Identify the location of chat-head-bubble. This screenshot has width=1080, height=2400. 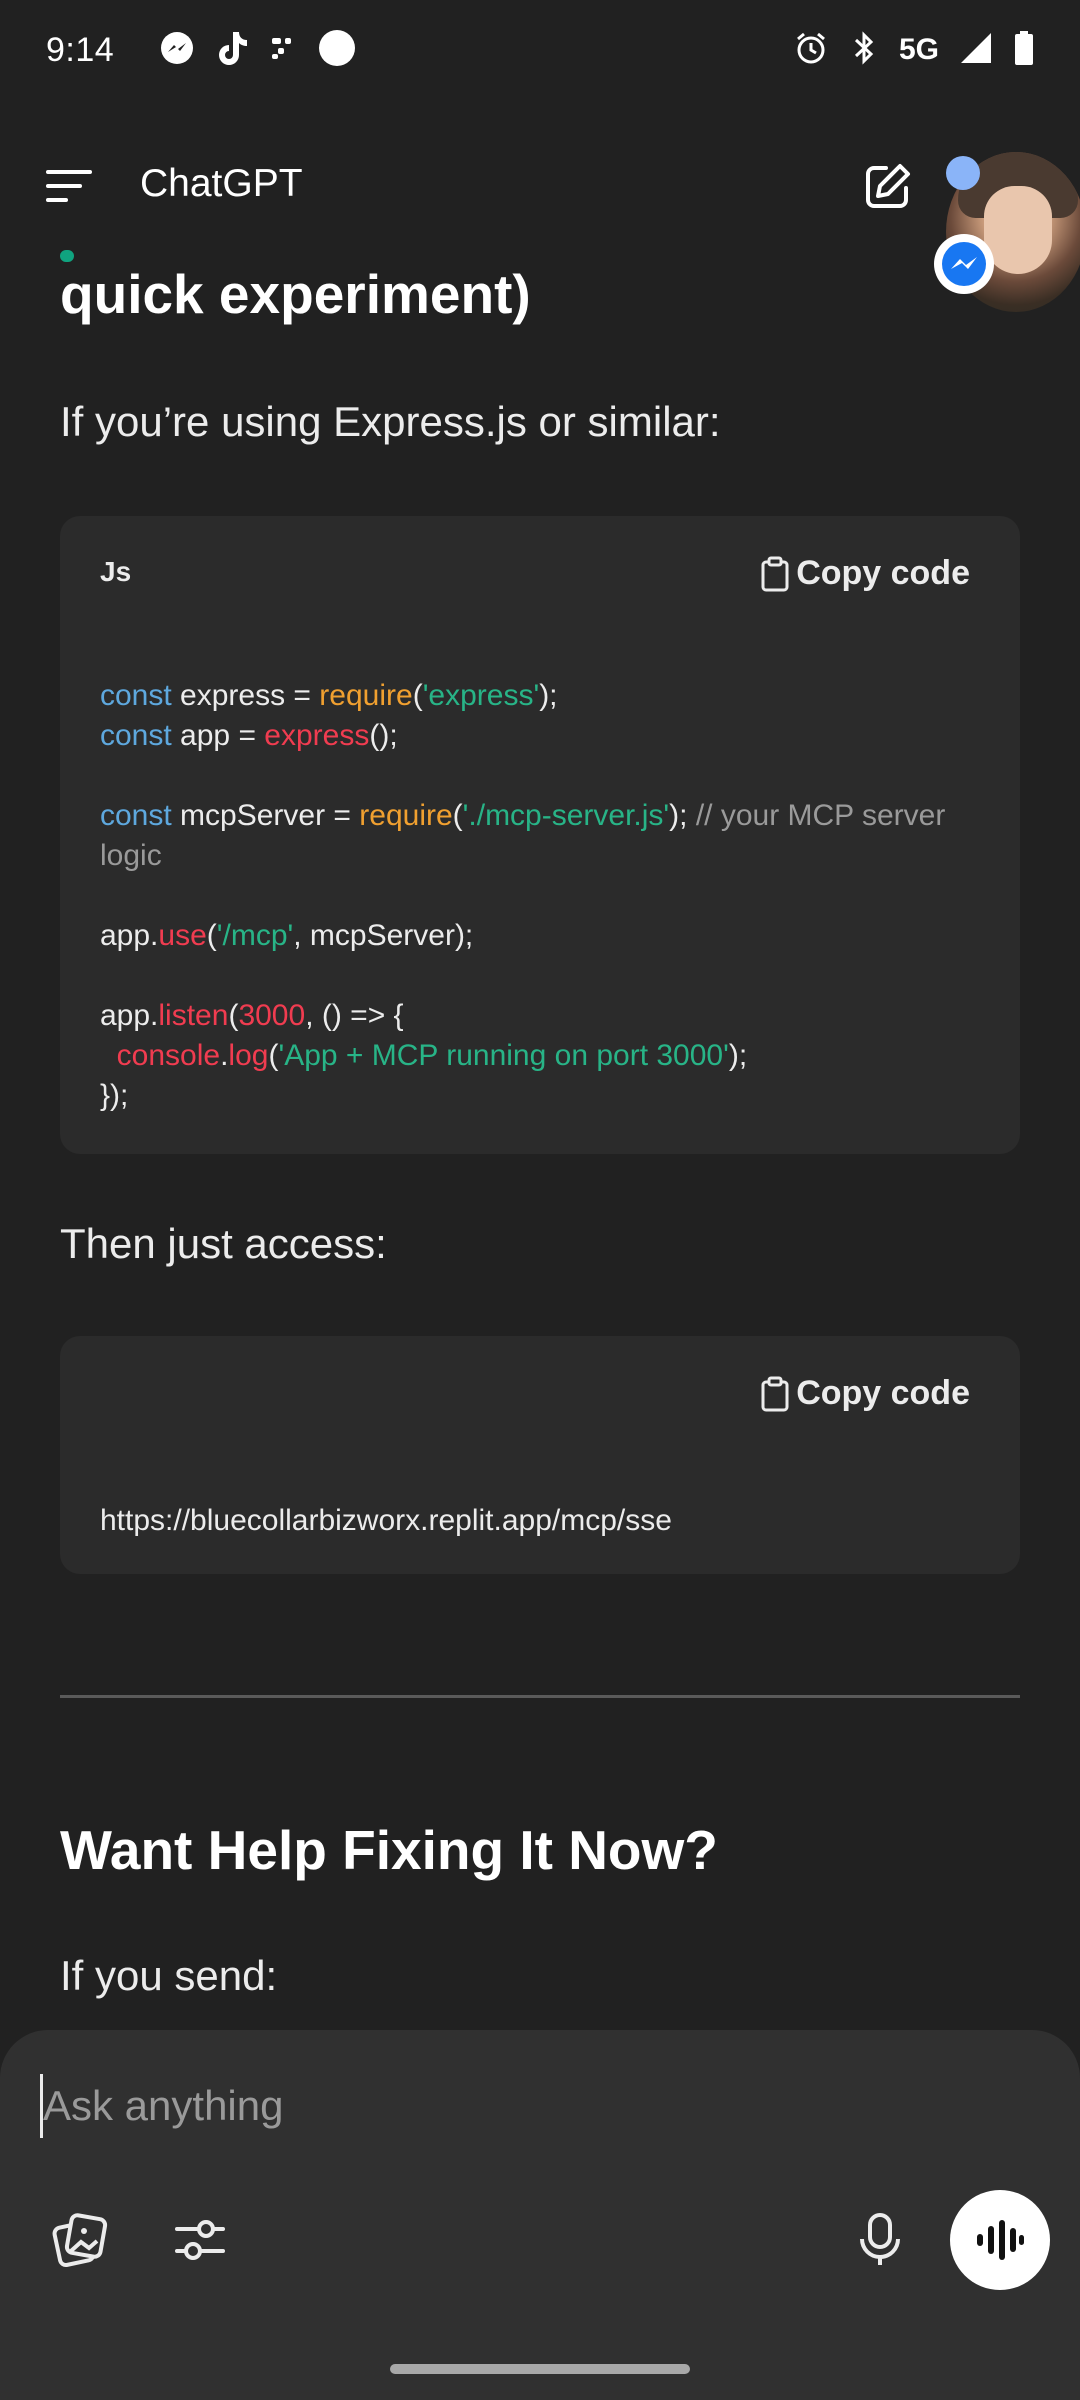
(1007, 235).